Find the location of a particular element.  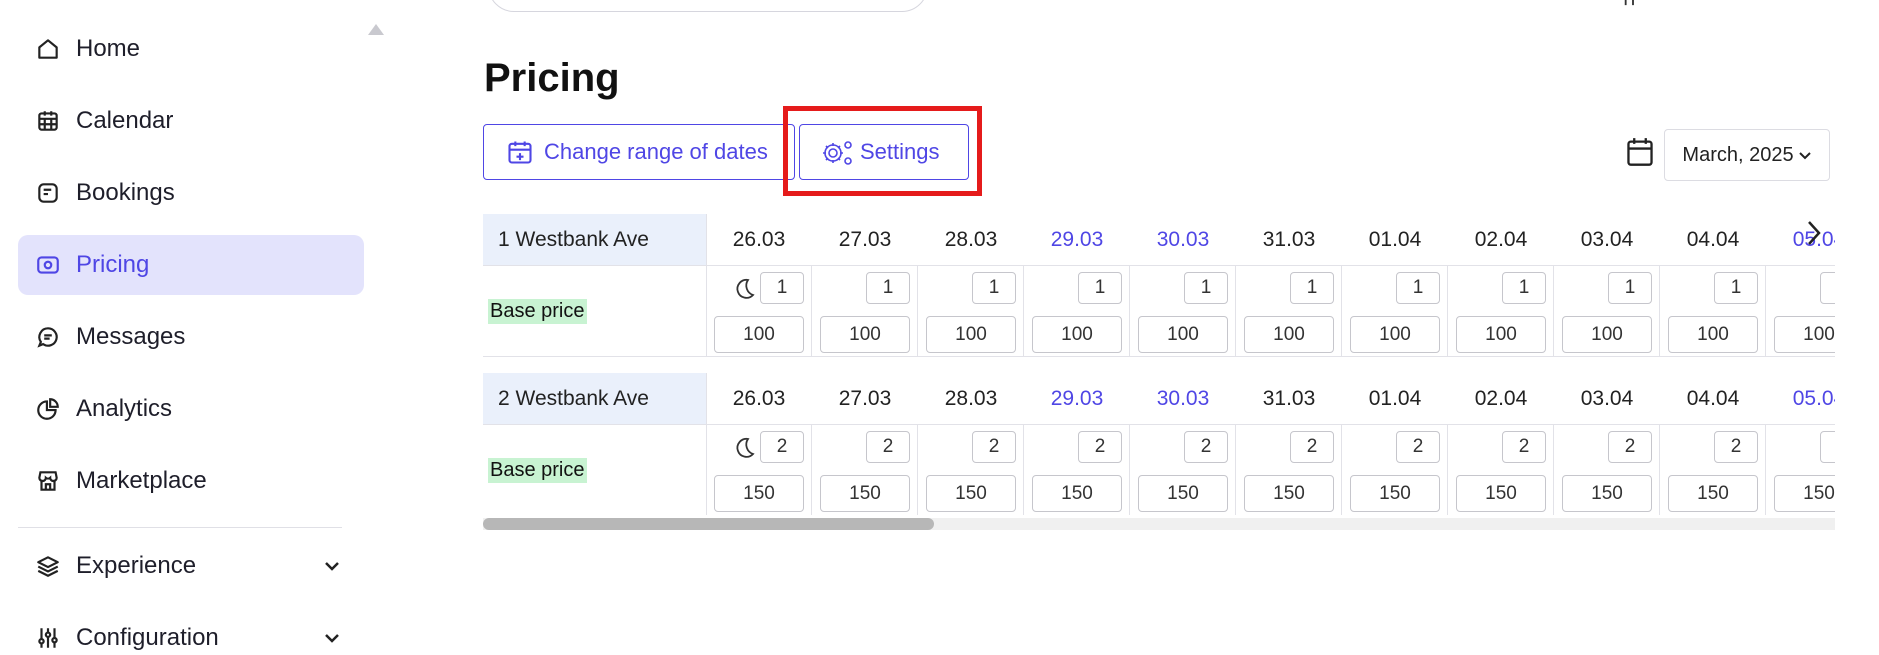

sidebar-item-marketplace: Marketplace is located at coordinates (191, 481).